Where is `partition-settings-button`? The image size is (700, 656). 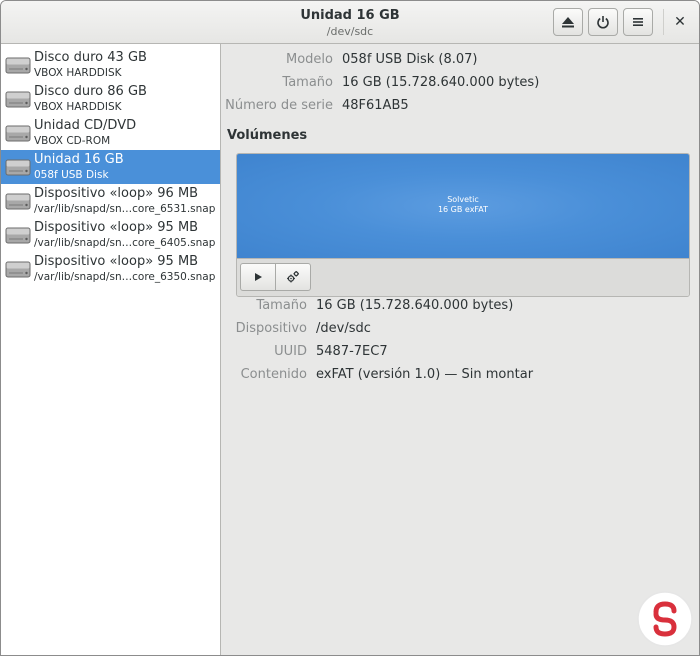 partition-settings-button is located at coordinates (293, 277).